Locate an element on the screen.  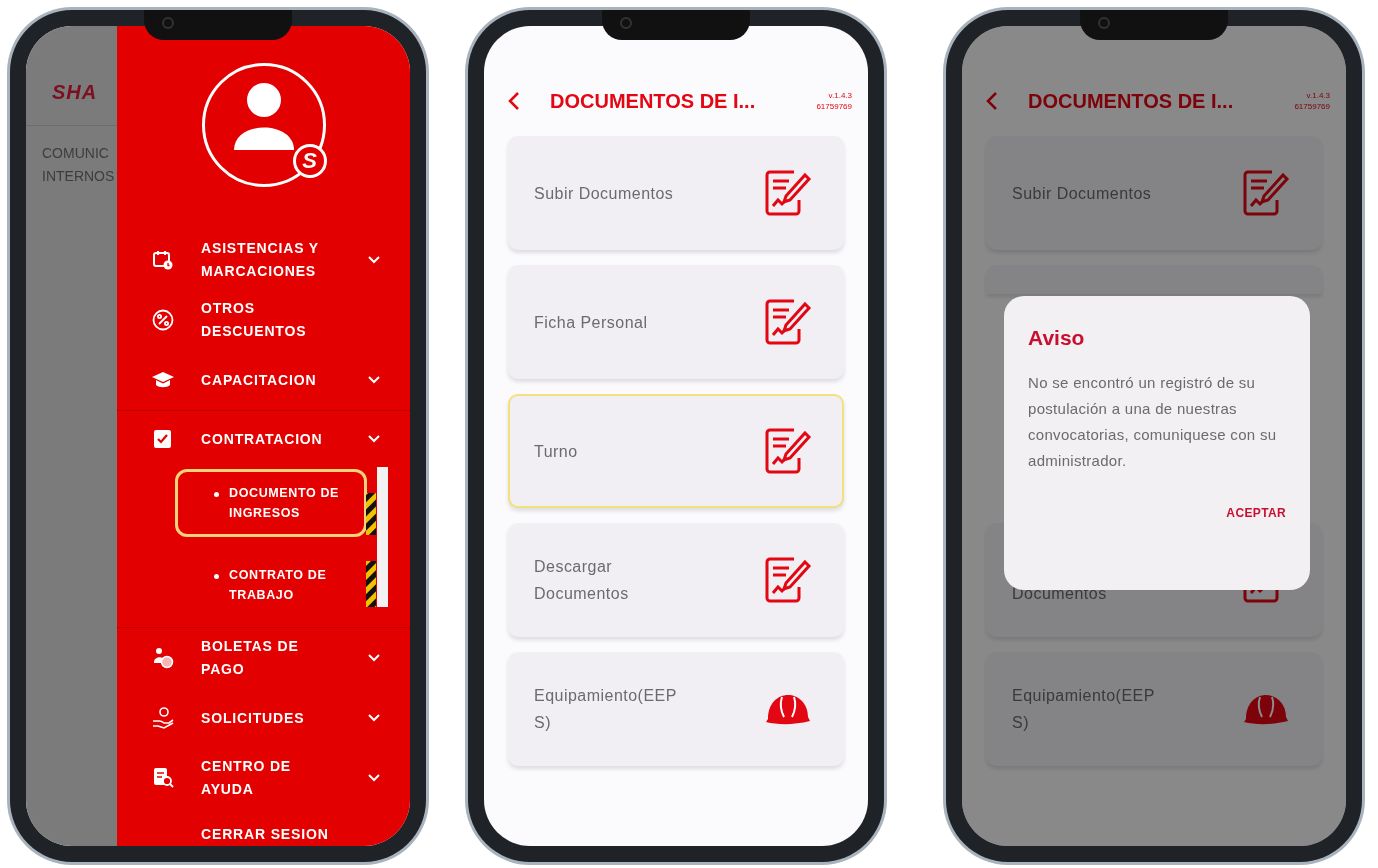
menu-item: ASISTENCIAS Y MARCACIONES is located at coordinates (263, 260).